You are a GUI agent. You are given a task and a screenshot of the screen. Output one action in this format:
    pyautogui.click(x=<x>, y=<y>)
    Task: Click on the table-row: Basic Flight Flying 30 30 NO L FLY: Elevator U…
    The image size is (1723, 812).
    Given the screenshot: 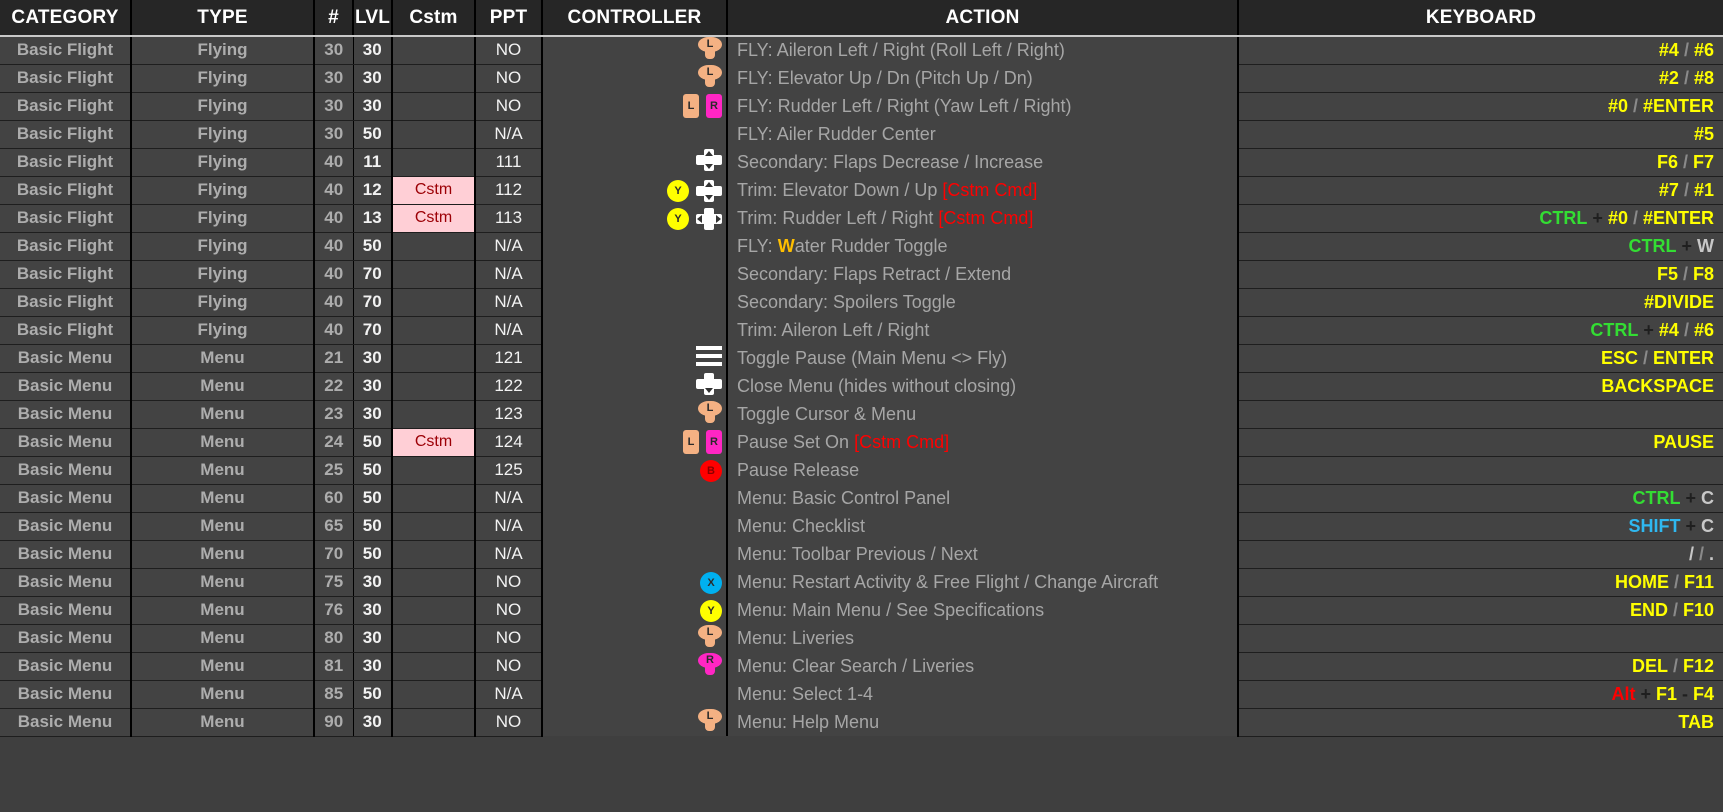 What is the action you would take?
    pyautogui.click(x=861, y=78)
    